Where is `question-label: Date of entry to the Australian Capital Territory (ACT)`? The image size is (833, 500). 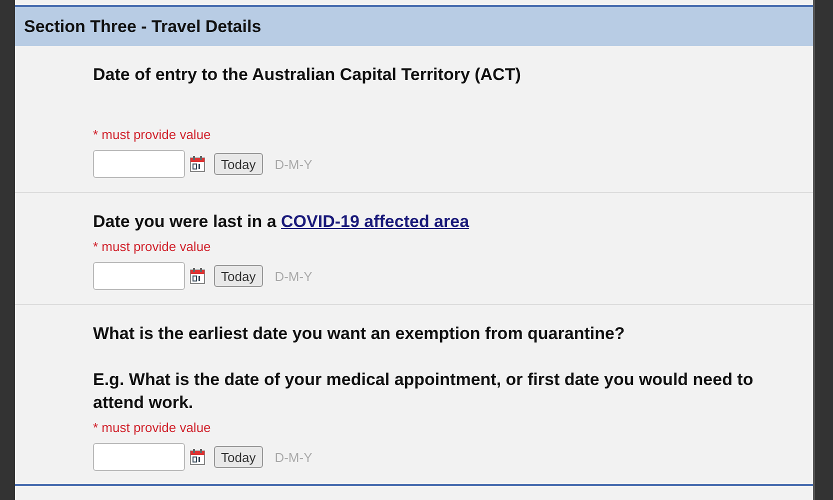
question-label: Date of entry to the Australian Capital Territory (ACT) is located at coordinates (307, 75).